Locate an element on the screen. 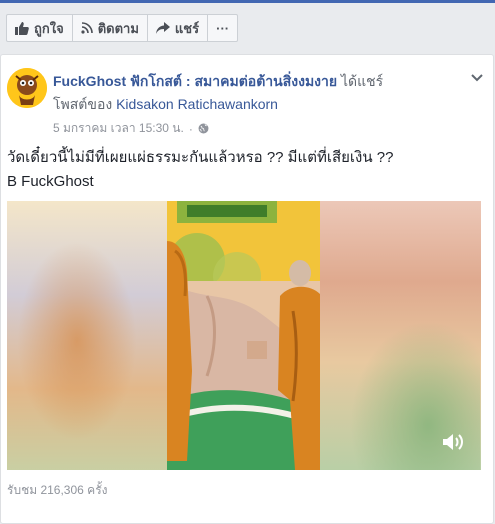 This screenshot has width=495, height=524. post-of-text: โพสต์ของ is located at coordinates (83, 104).